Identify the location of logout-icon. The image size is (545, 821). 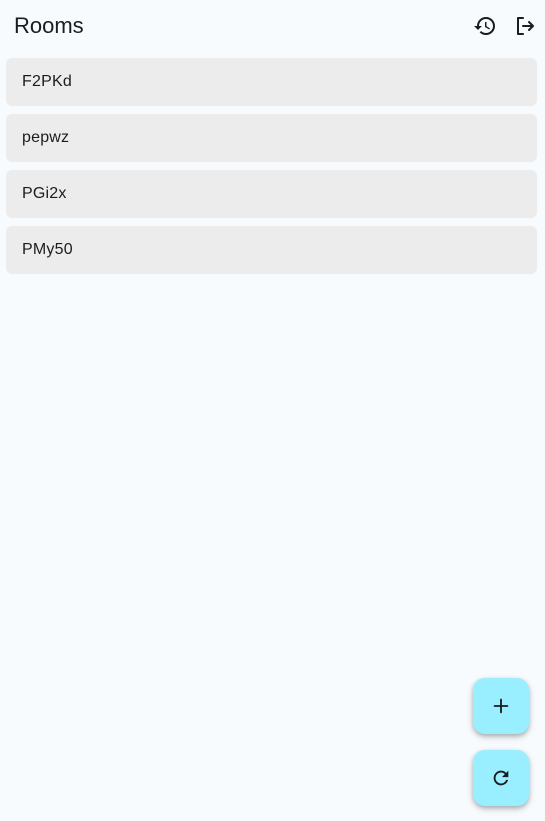
(525, 26).